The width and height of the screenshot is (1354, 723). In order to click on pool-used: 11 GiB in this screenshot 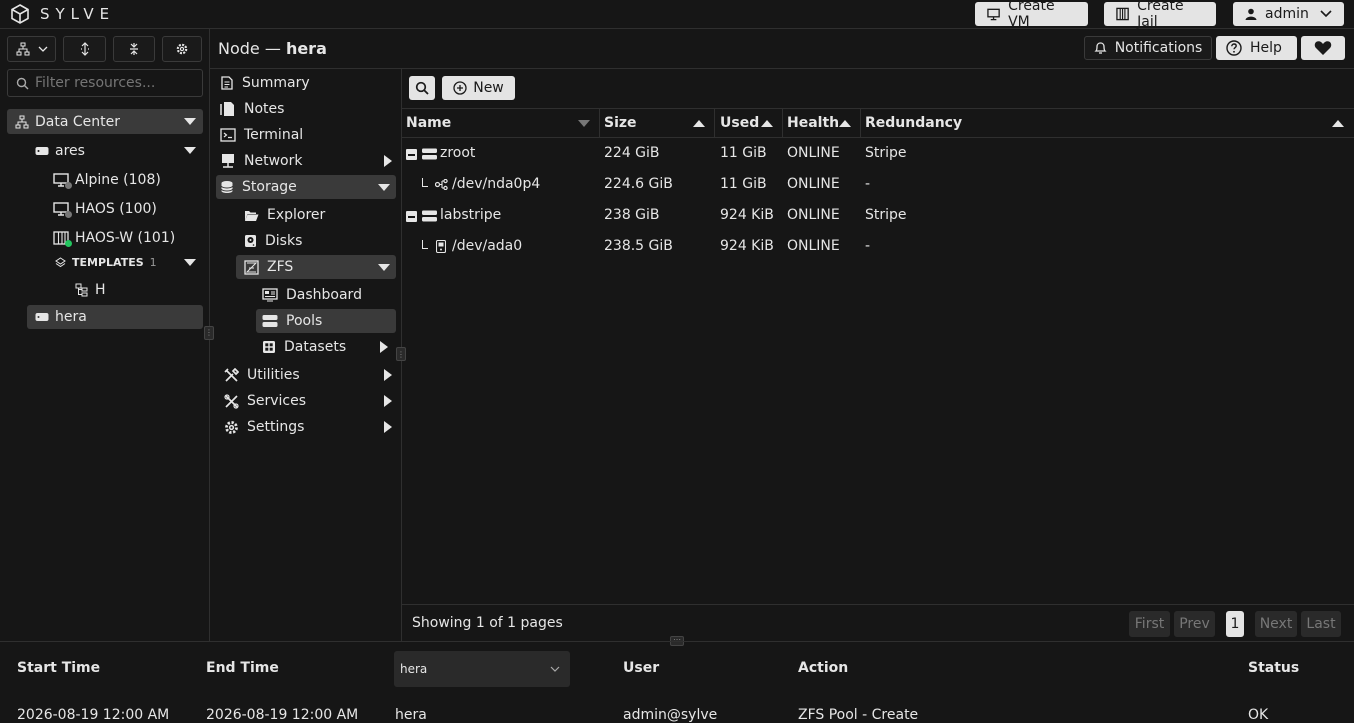, I will do `click(743, 153)`.